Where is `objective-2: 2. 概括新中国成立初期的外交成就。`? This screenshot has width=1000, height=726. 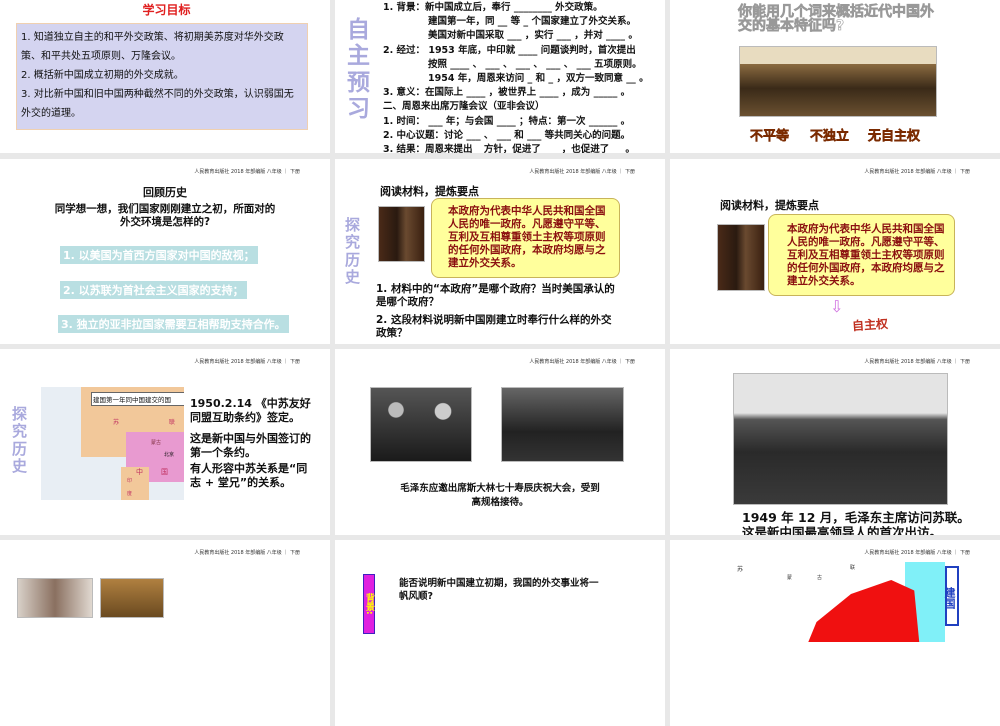
objective-2: 2. 概括新中国成立初期的外交成就。 is located at coordinates (102, 75).